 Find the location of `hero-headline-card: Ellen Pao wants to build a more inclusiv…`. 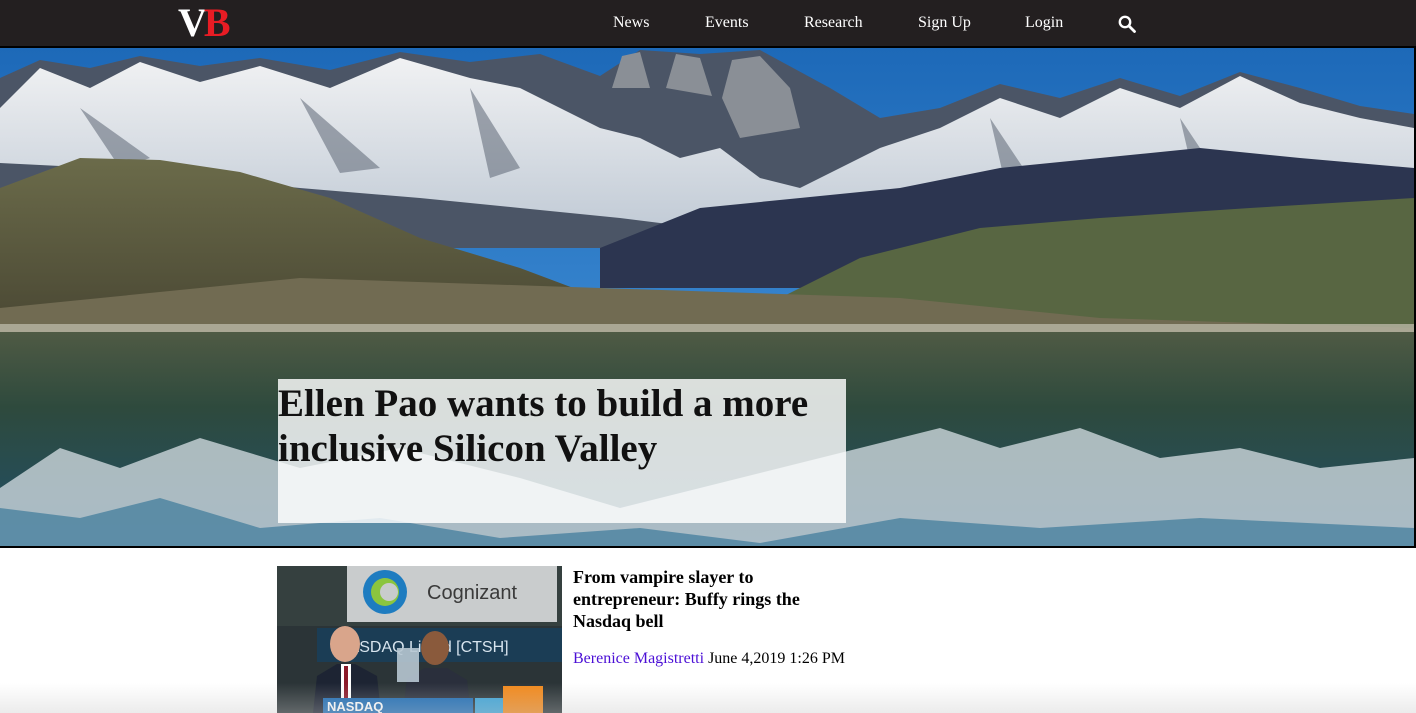

hero-headline-card: Ellen Pao wants to build a more inclusiv… is located at coordinates (562, 451).